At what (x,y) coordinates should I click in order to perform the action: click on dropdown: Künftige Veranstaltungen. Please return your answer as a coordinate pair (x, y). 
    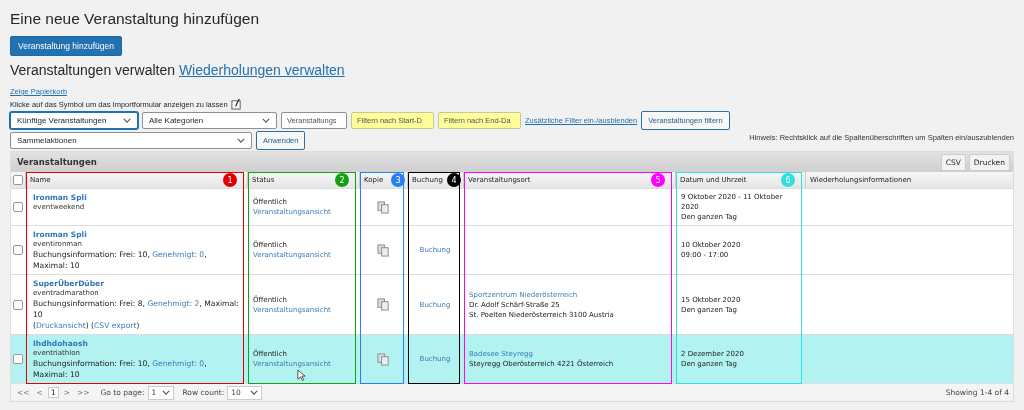
    Looking at the image, I should click on (74, 120).